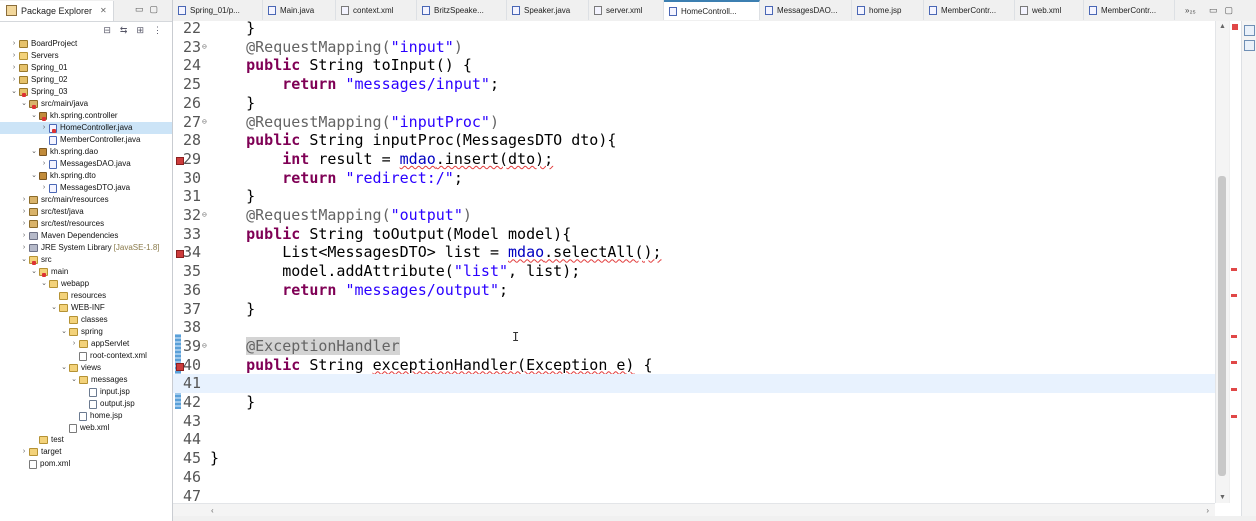  Describe the element at coordinates (888, 10) in the screenshot. I see `editor-tab: home.jsp` at that location.